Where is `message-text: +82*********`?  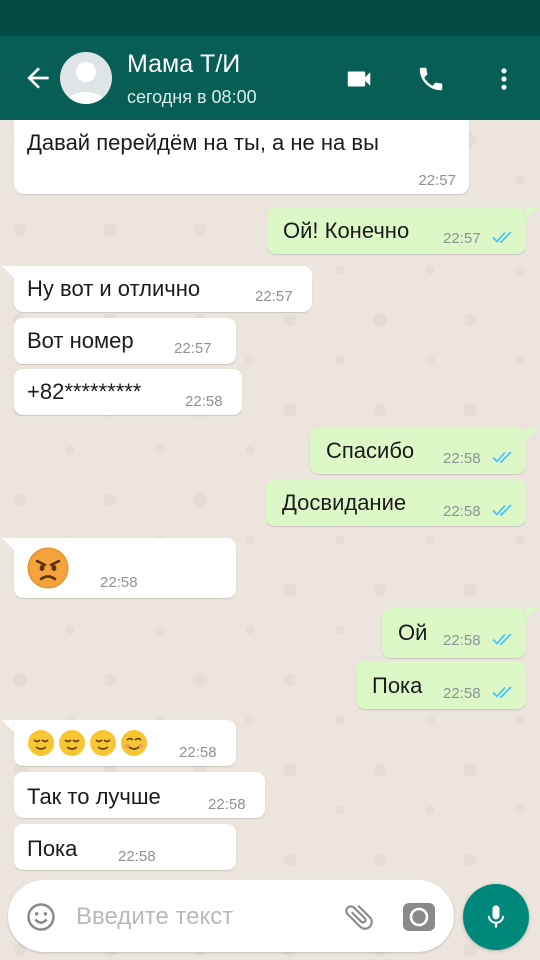
message-text: +82********* is located at coordinates (84, 391).